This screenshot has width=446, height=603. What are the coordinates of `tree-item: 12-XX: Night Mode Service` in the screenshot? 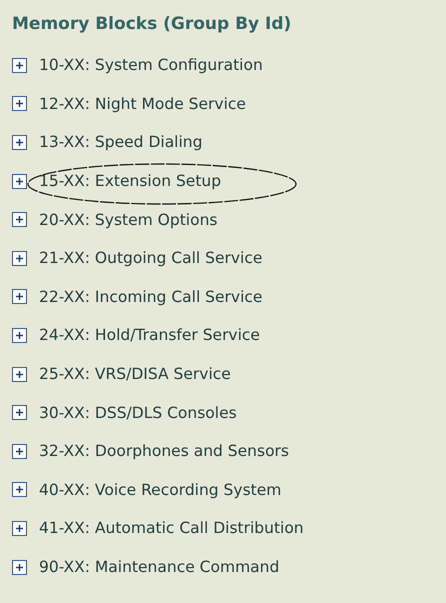 It's located at (142, 103).